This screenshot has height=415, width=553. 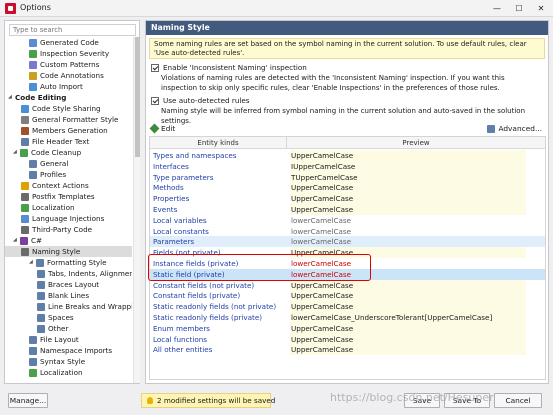 I want to click on tree-item: Braces Layout, so click(x=68, y=284).